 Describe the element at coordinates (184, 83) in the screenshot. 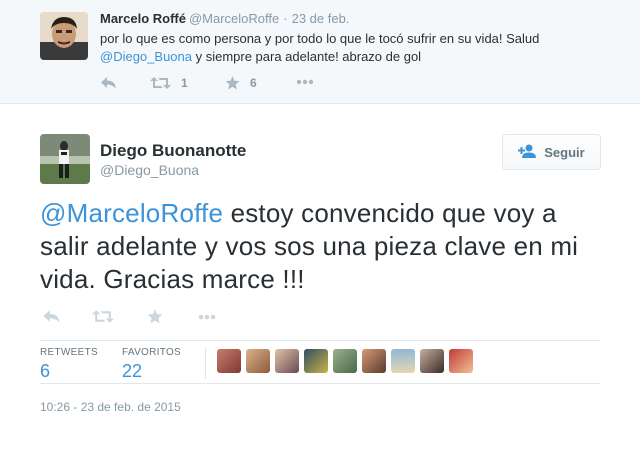

I see `retweet-count: 1` at that location.